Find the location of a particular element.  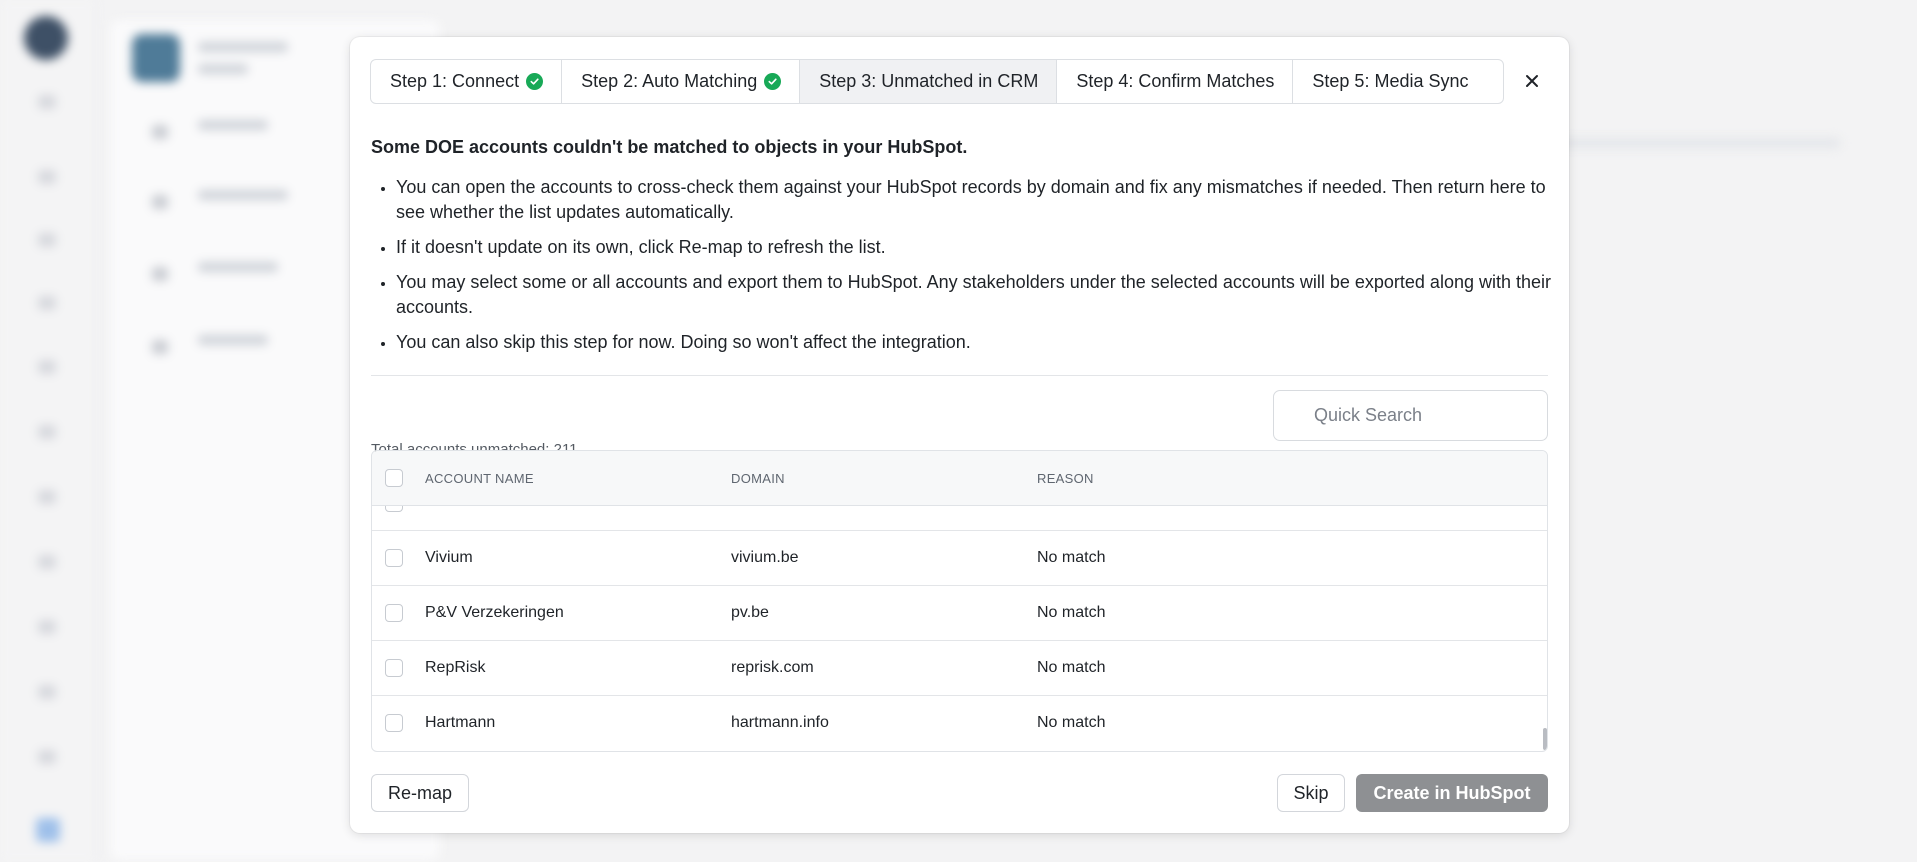

step-label: Step 1: Connect is located at coordinates (455, 81).